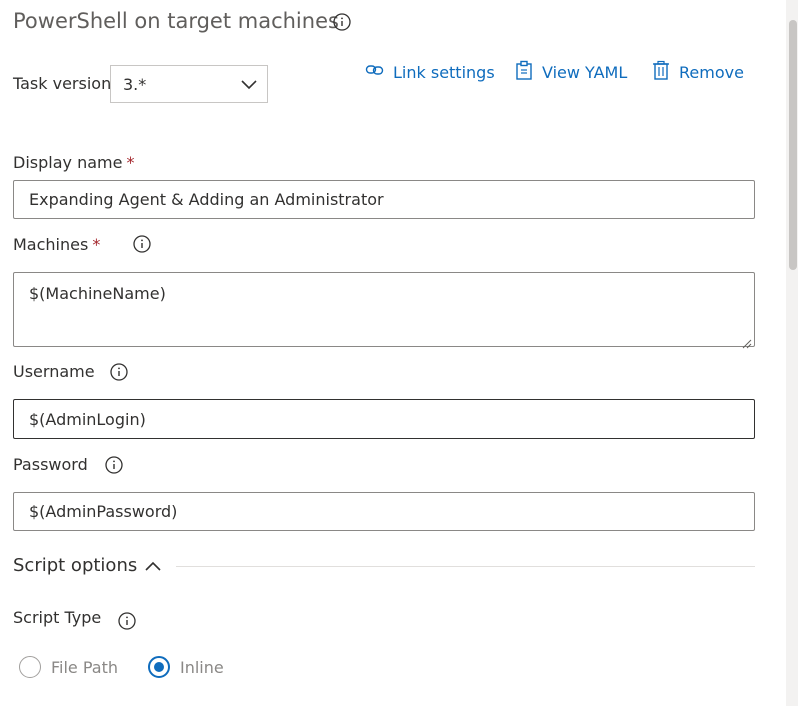  I want to click on link-settings-button: Link settings, so click(430, 72).